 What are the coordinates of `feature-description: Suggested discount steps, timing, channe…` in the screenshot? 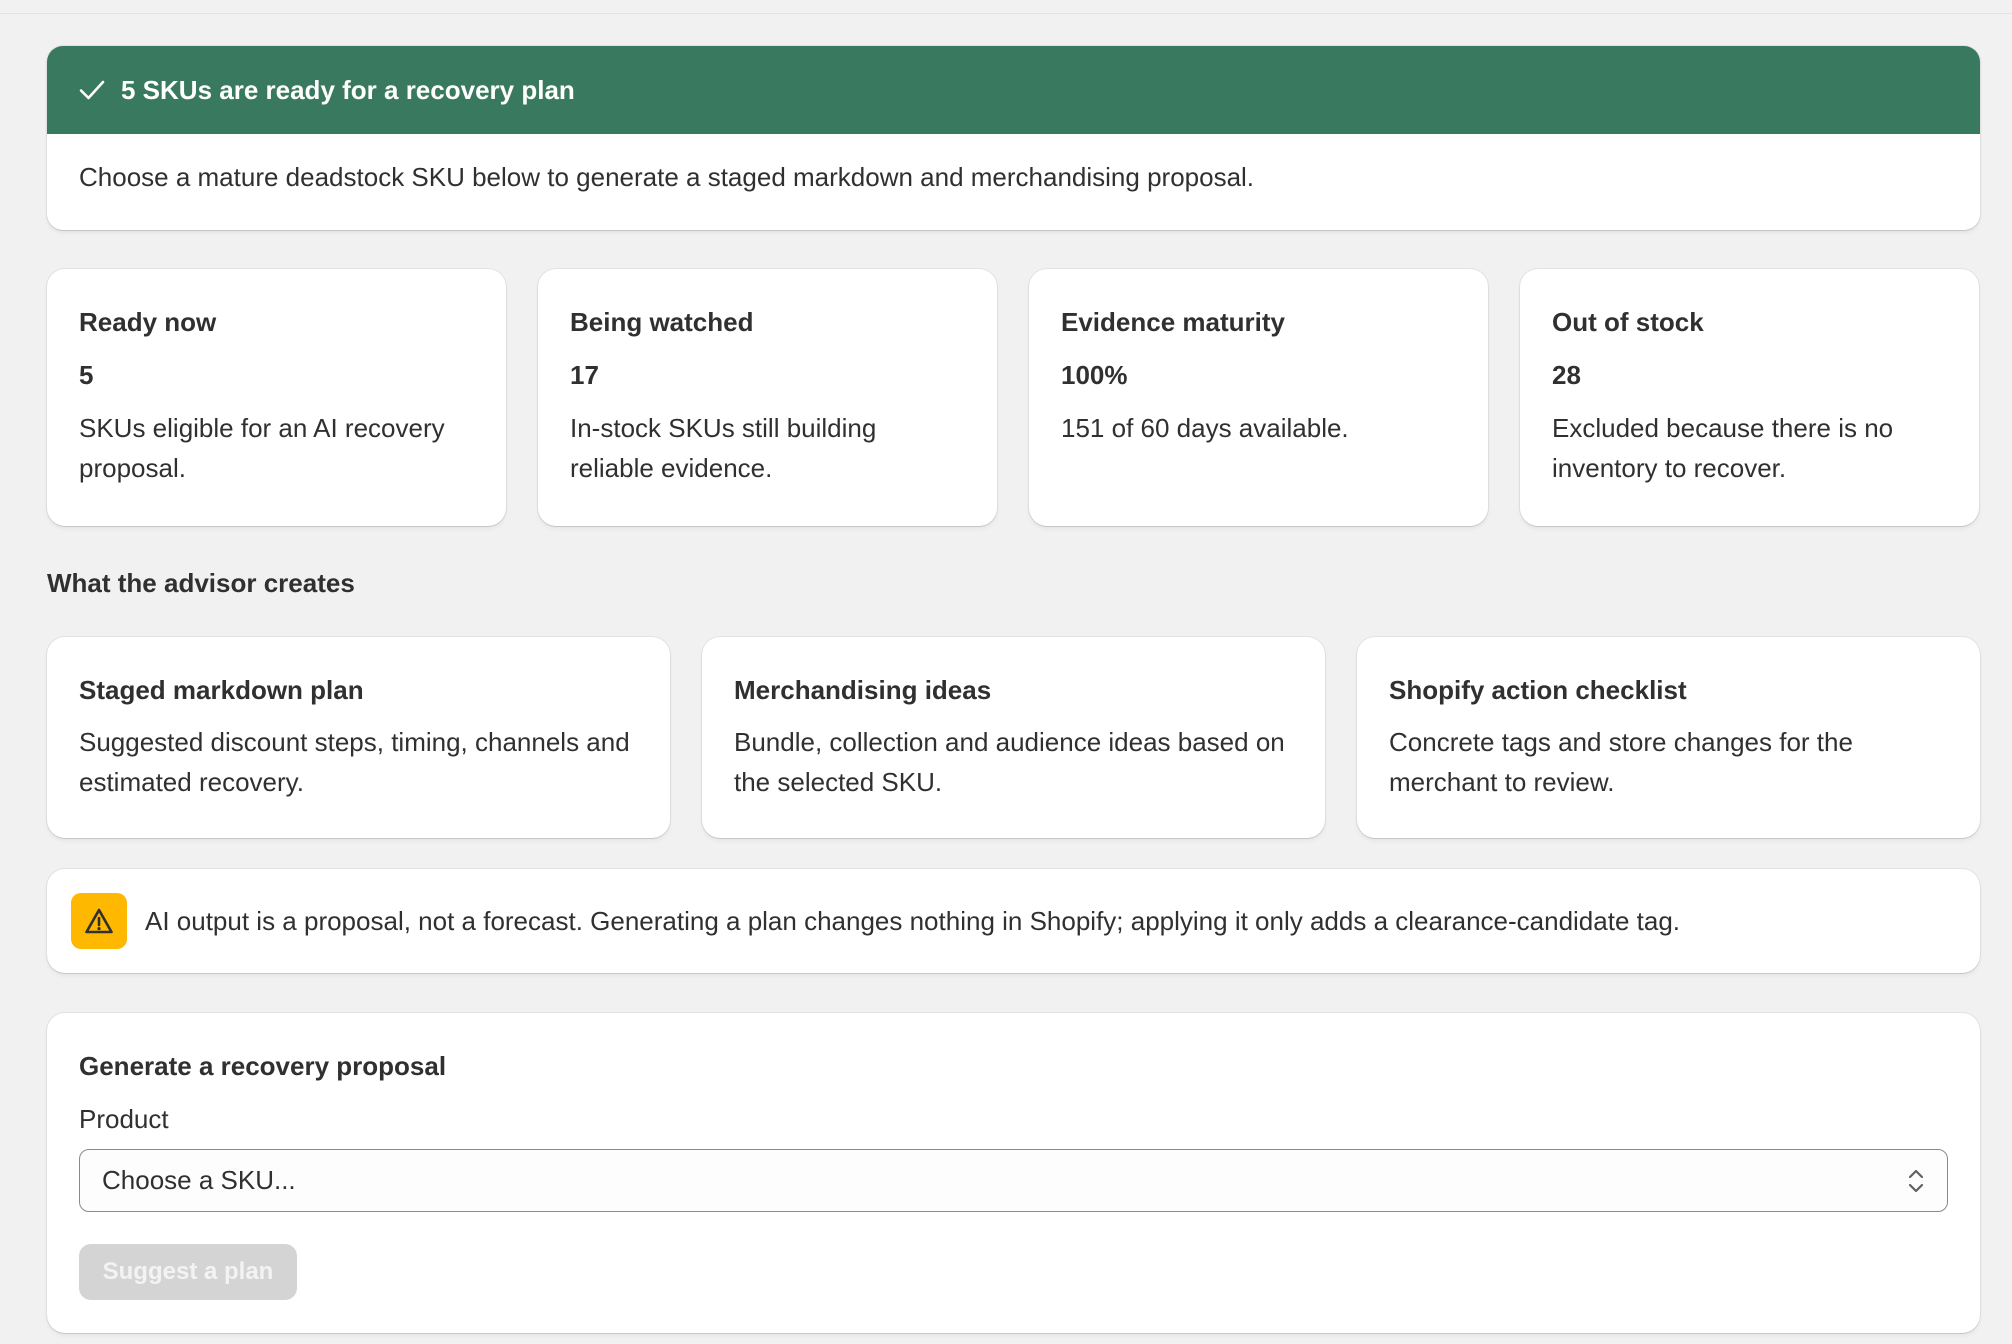 It's located at (354, 762).